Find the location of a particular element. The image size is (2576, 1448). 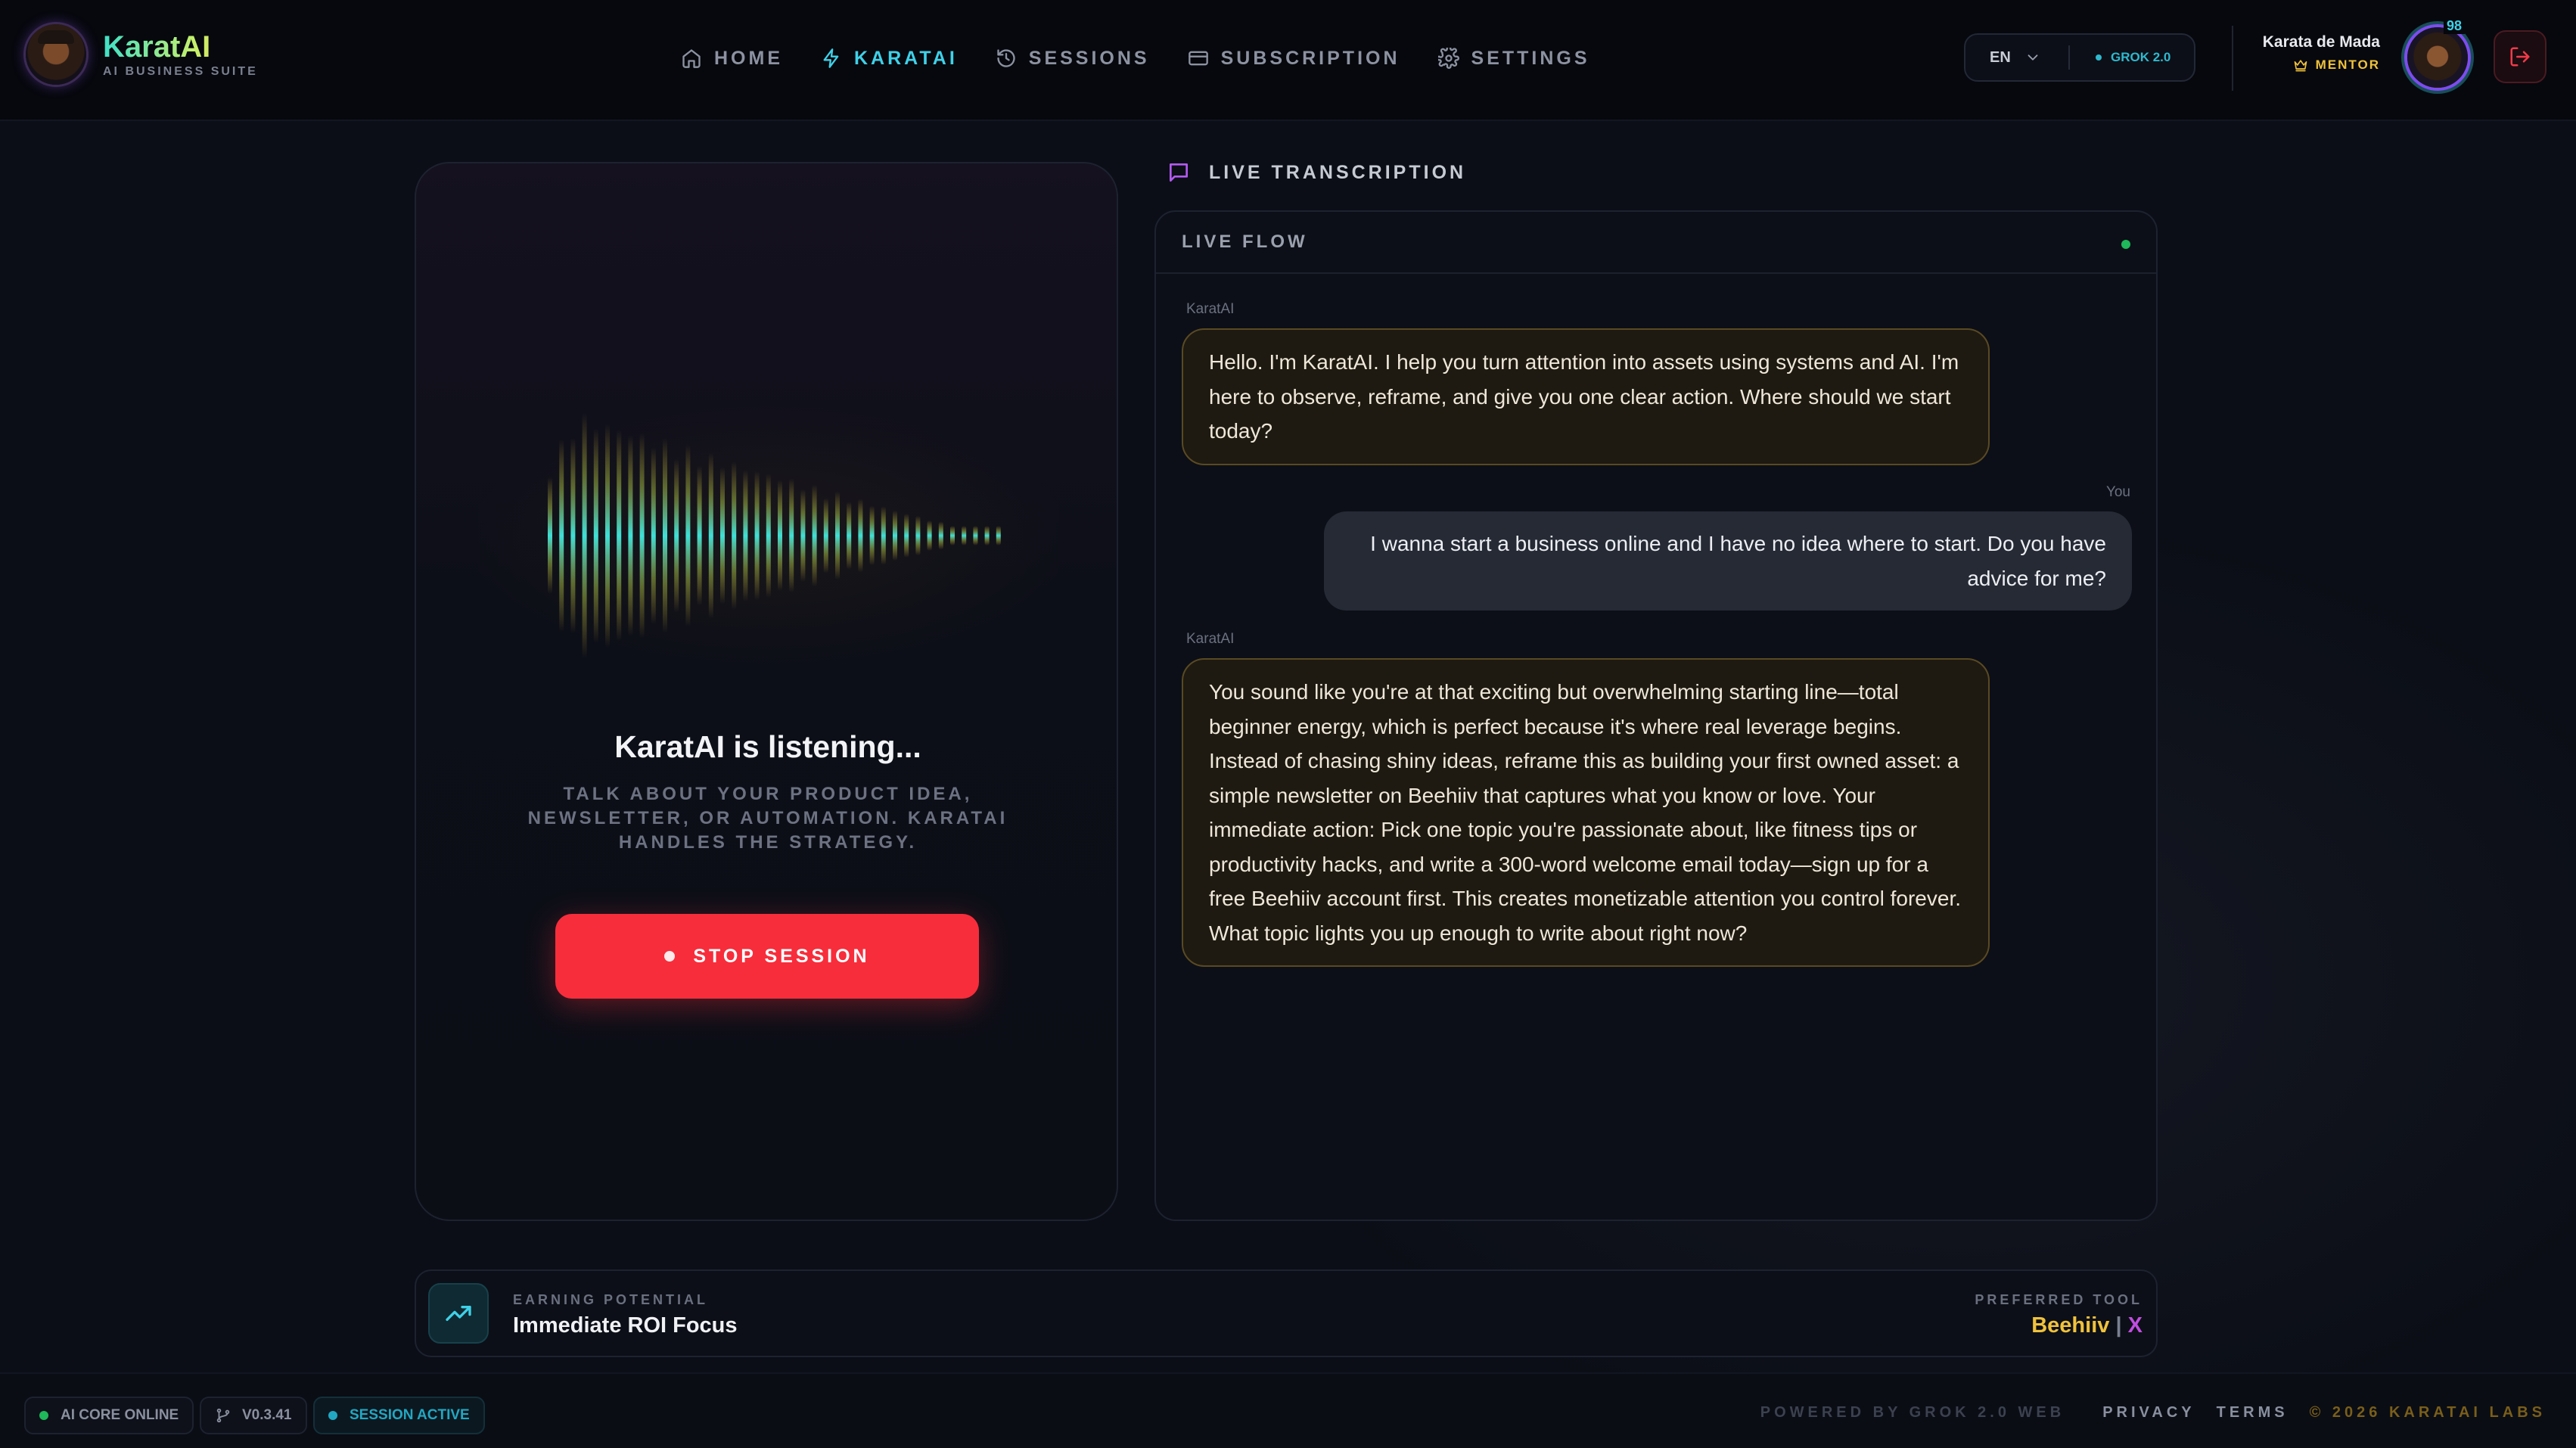

nav-settings: SETTINGS is located at coordinates (1513, 58).